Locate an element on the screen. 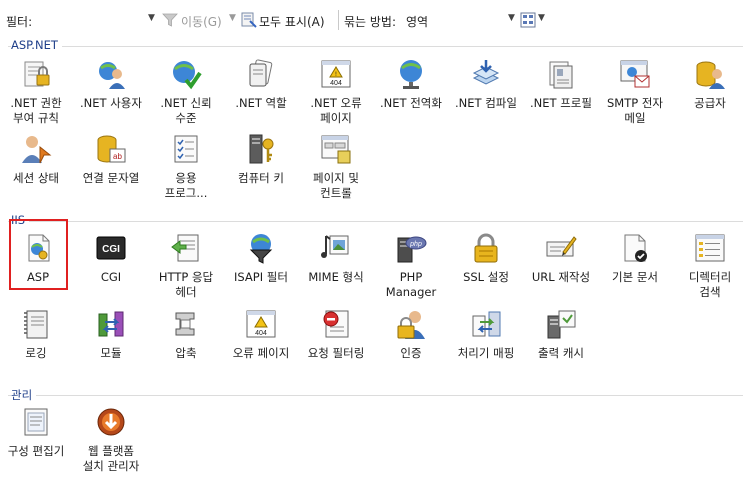  feature-globalization: .NET 전역화 is located at coordinates (411, 84).